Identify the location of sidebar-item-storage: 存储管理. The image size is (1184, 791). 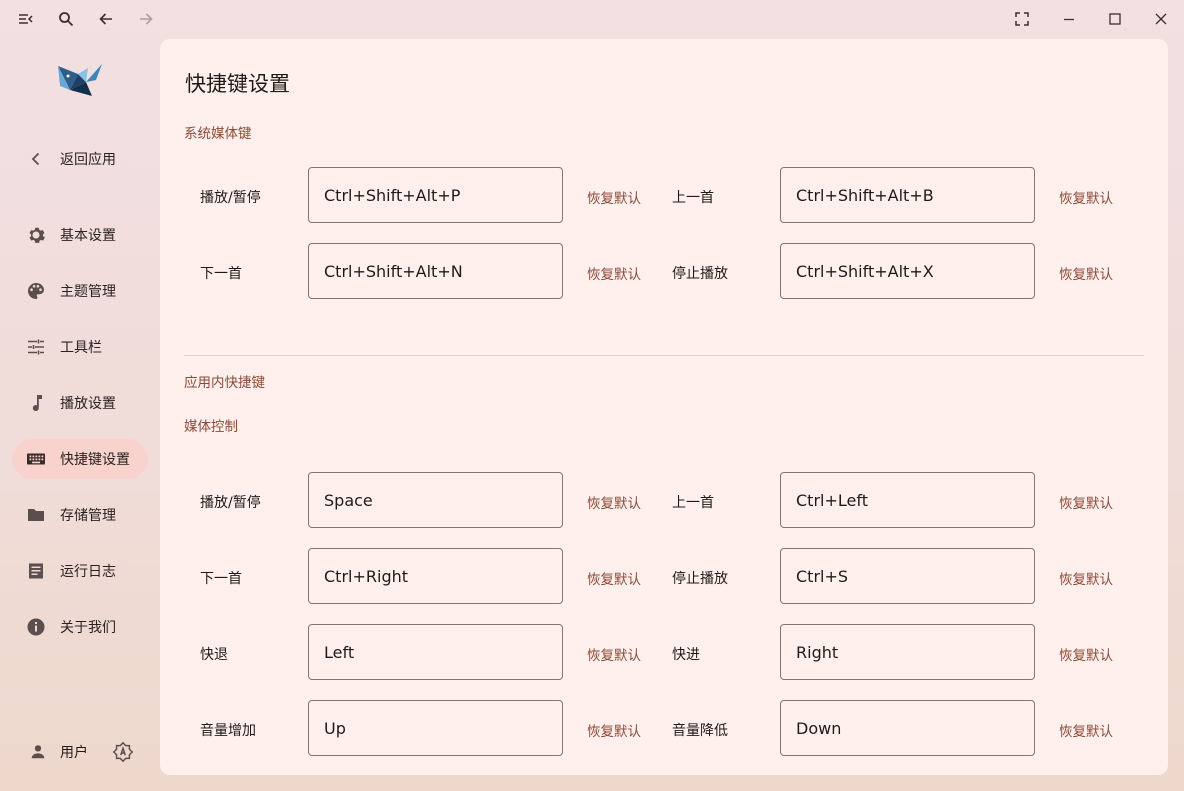
(80, 515).